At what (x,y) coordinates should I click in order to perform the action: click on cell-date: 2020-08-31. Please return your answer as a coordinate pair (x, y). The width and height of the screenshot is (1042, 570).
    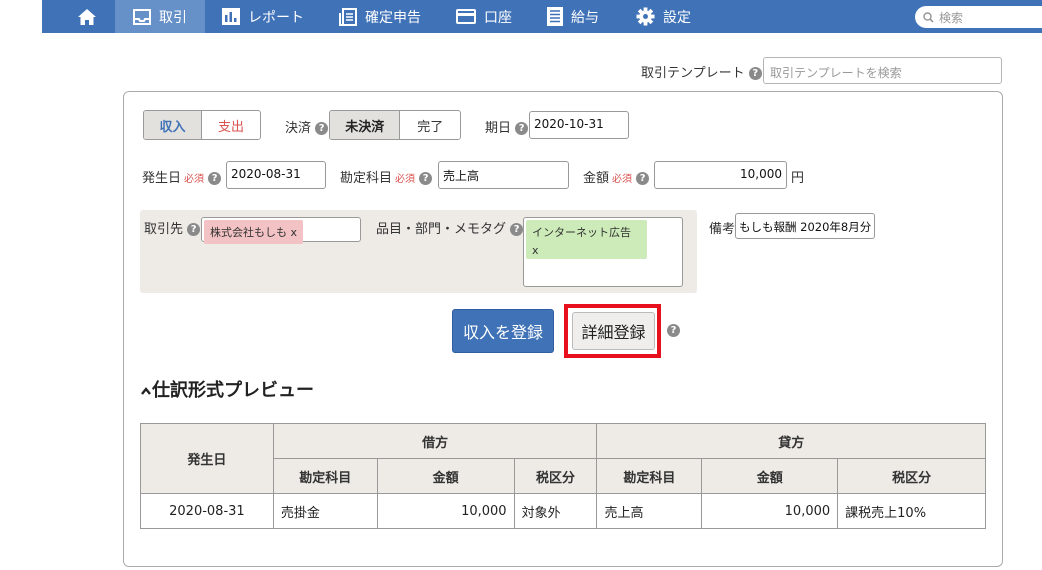
    Looking at the image, I should click on (207, 511).